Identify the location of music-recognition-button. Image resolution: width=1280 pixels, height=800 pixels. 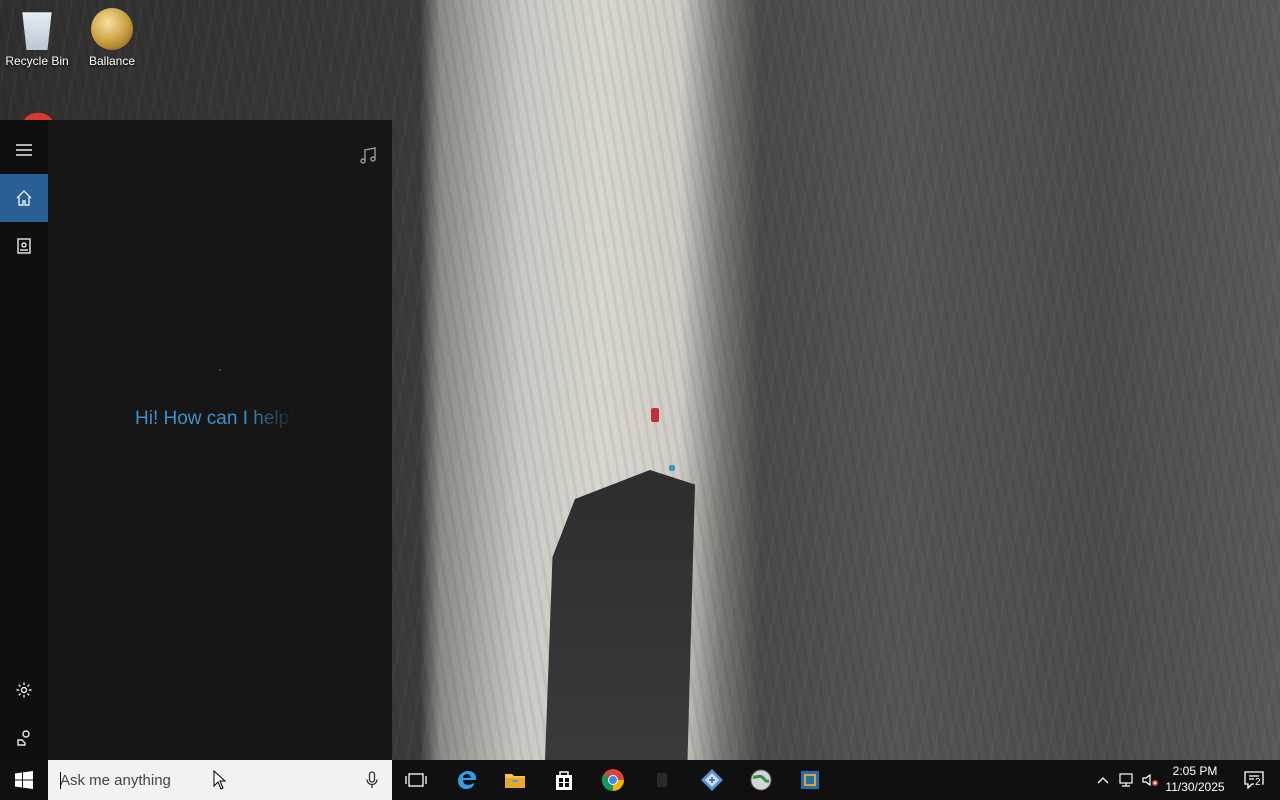
(368, 156).